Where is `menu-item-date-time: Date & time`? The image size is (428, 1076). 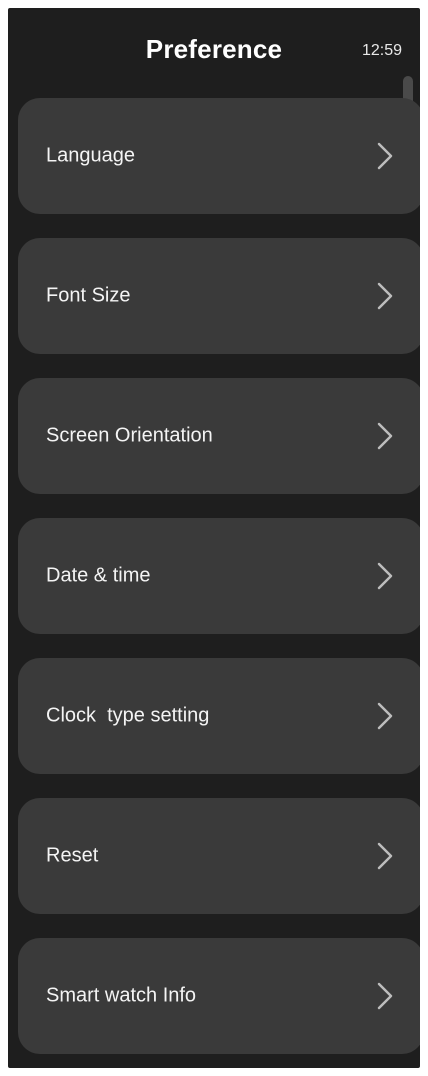
menu-item-date-time: Date & time is located at coordinates (219, 576).